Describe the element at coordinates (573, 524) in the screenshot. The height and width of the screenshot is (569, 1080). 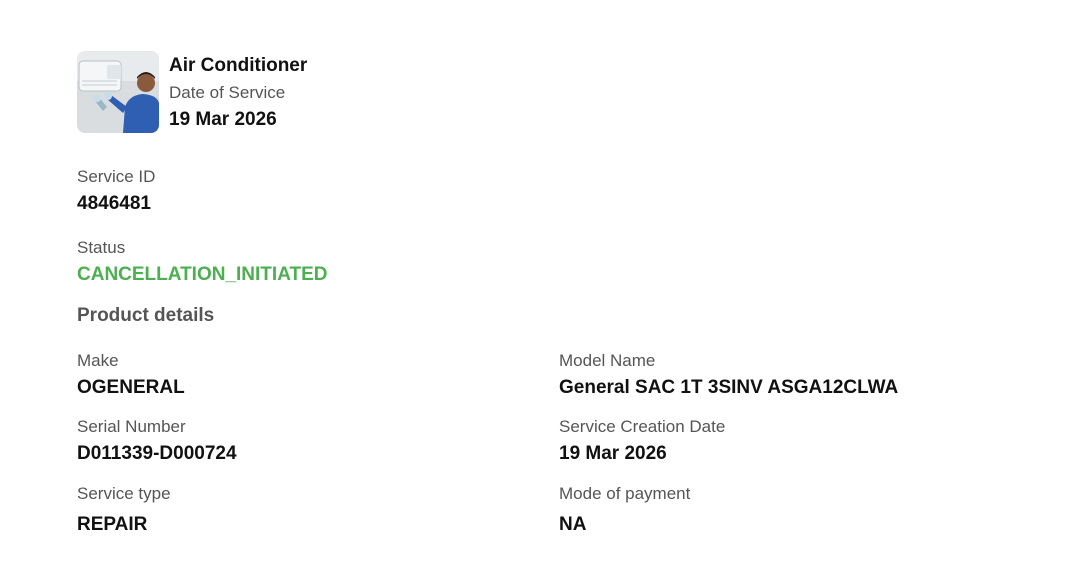
I see `mode-of-payment-value: NA` at that location.